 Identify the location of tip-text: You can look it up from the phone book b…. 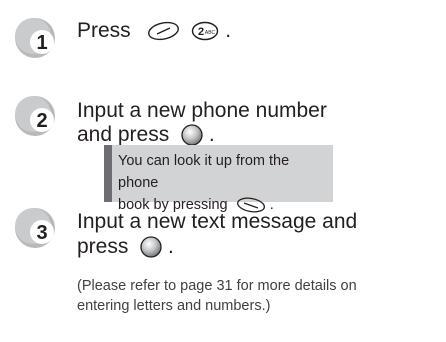
(225, 183).